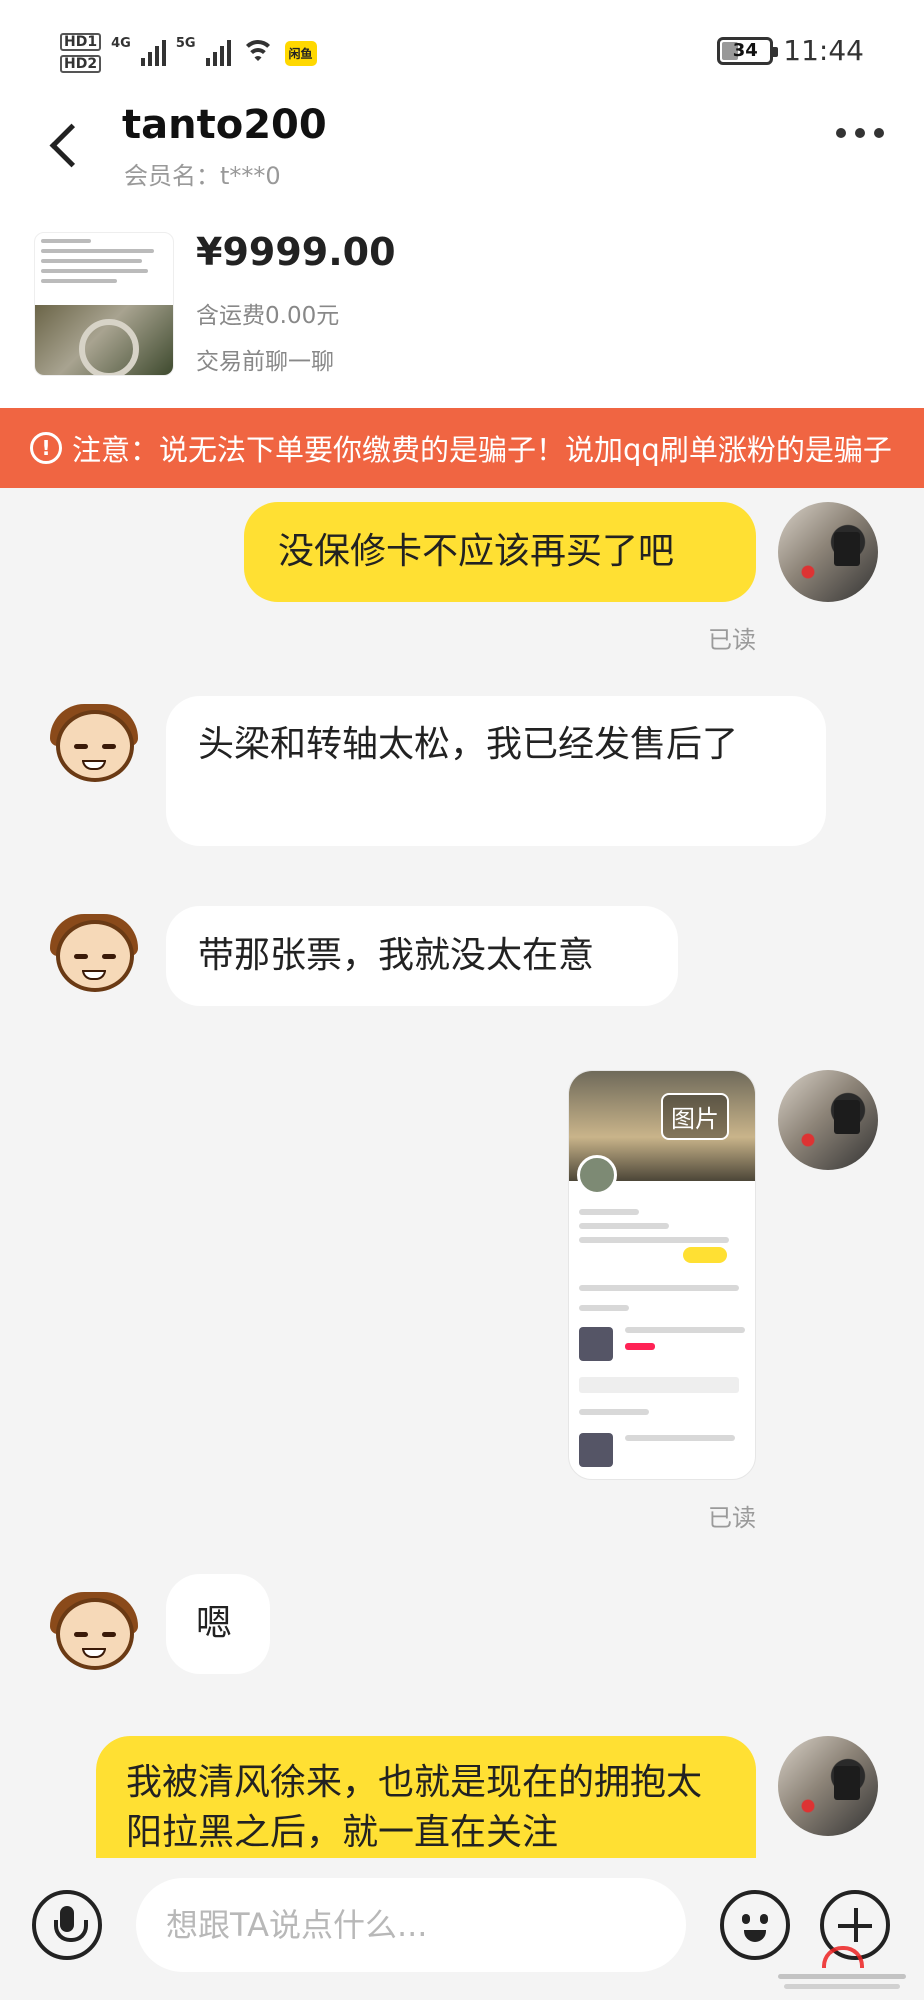  Describe the element at coordinates (265, 362) in the screenshot. I see `prechat-hint: 交易前聊一聊` at that location.